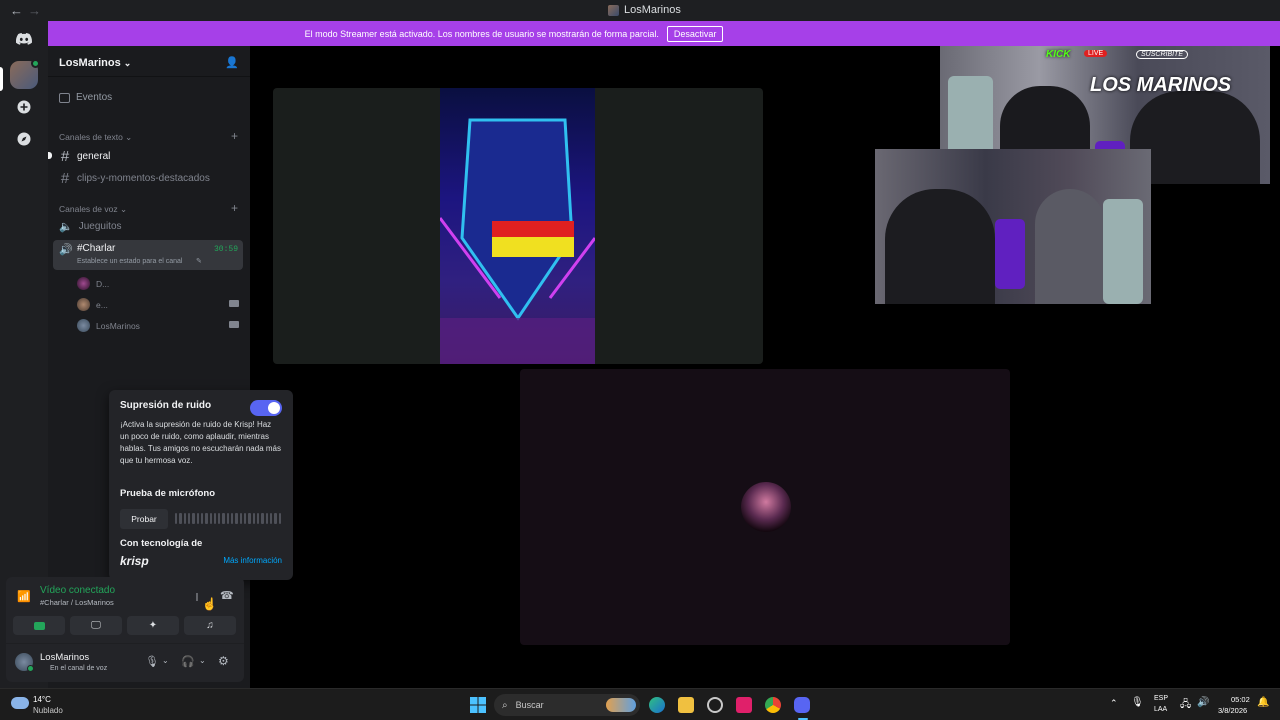 The height and width of the screenshot is (720, 1280). What do you see at coordinates (129, 261) in the screenshot?
I see `channel-status-text: Establece un estado para el canal` at bounding box center [129, 261].